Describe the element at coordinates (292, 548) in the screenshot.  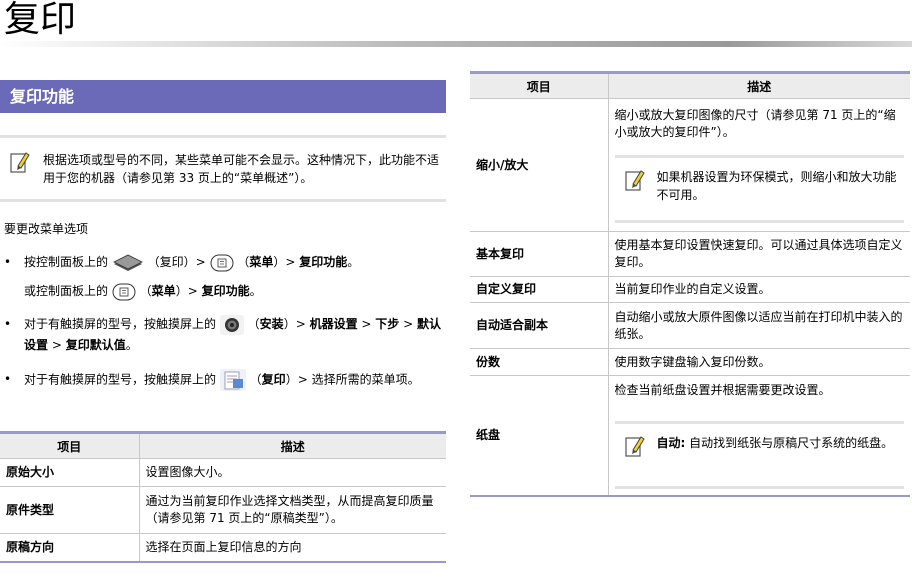
I see `row-value: 选择在页面上复印信息的方向` at that location.